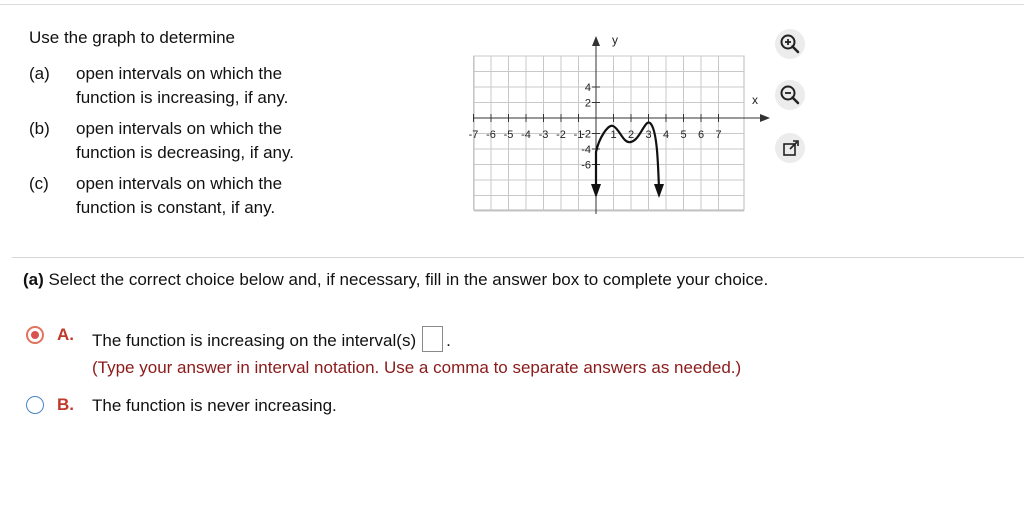 The image size is (1024, 532). I want to click on x-tick-label: -4, so click(526, 135).